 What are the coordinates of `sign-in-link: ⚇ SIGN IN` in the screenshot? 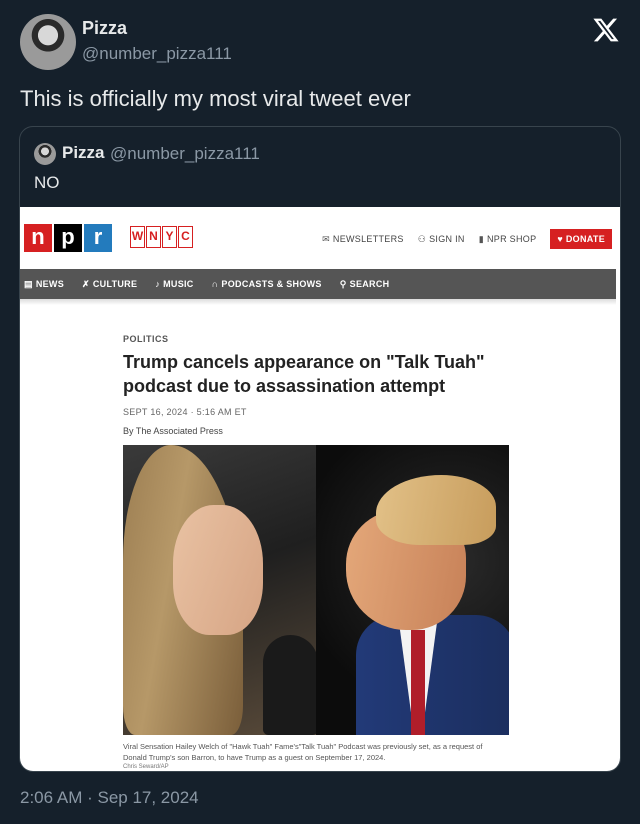 It's located at (441, 239).